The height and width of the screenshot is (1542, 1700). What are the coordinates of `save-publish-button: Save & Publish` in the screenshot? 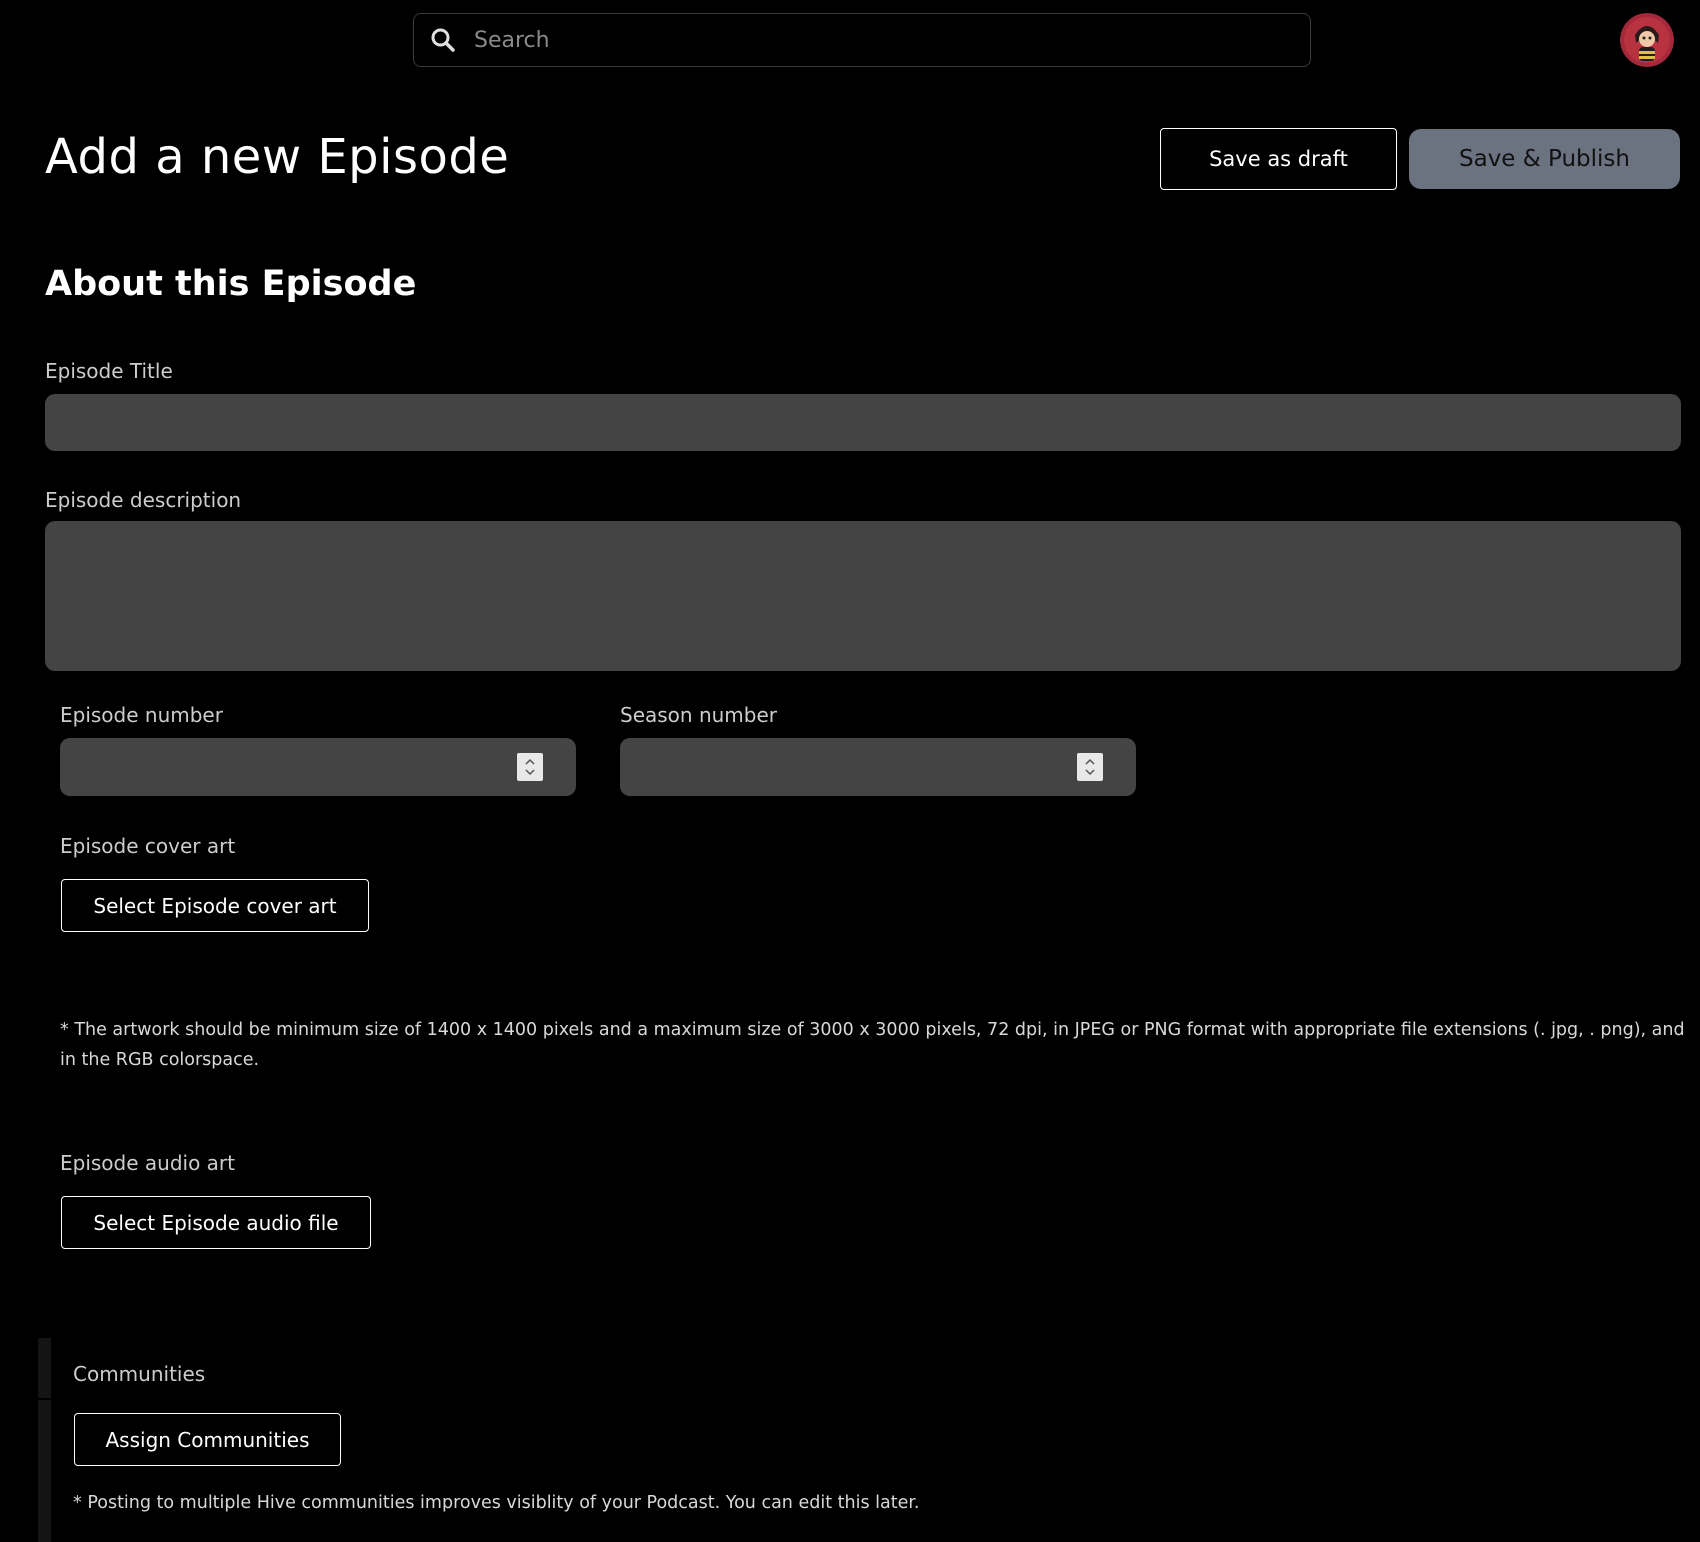 It's located at (1544, 159).